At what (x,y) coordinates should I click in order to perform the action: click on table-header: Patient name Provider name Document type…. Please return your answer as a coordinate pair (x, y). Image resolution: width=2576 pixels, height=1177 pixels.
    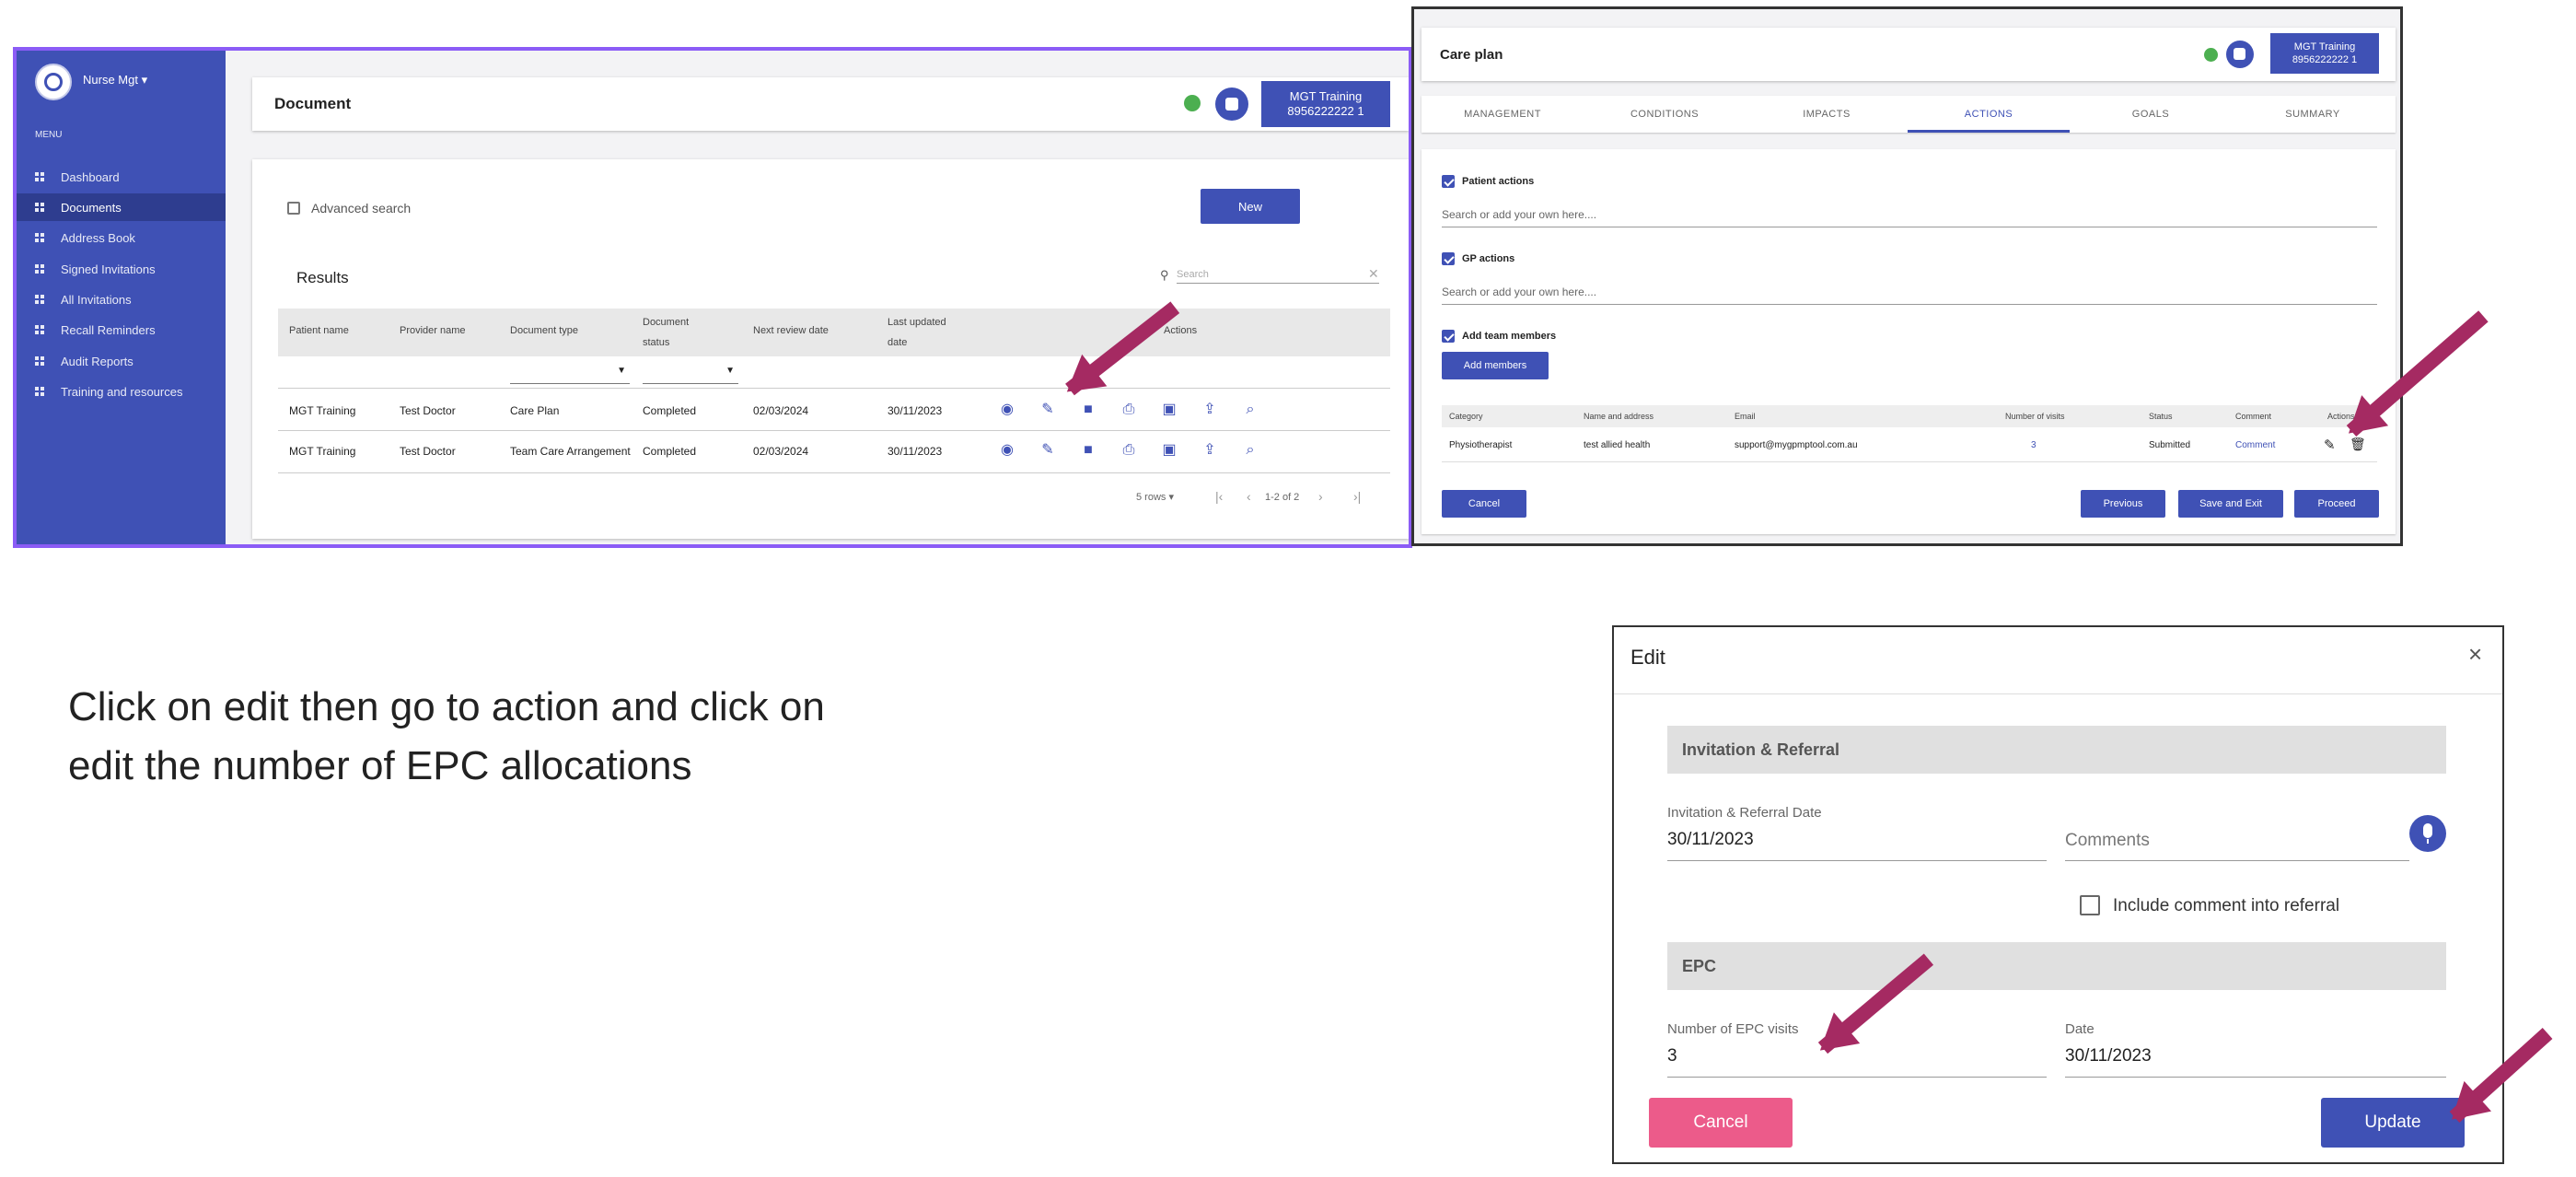
    Looking at the image, I should click on (834, 332).